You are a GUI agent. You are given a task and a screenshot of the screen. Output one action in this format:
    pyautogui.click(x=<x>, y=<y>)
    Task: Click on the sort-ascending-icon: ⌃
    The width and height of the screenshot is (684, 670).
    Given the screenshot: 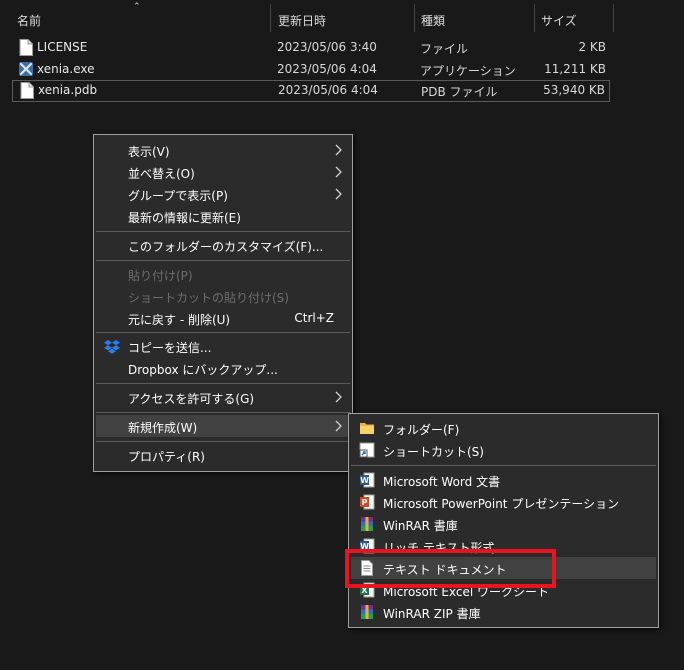 What is the action you would take?
    pyautogui.click(x=137, y=7)
    